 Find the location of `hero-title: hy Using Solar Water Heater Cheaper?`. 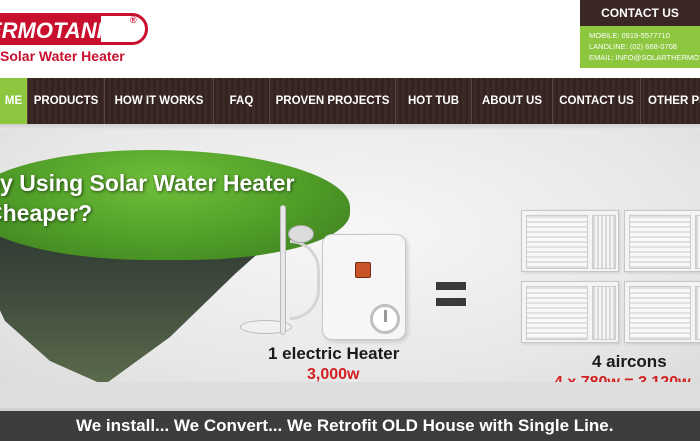

hero-title: hy Using Solar Water Heater Cheaper? is located at coordinates (147, 198).